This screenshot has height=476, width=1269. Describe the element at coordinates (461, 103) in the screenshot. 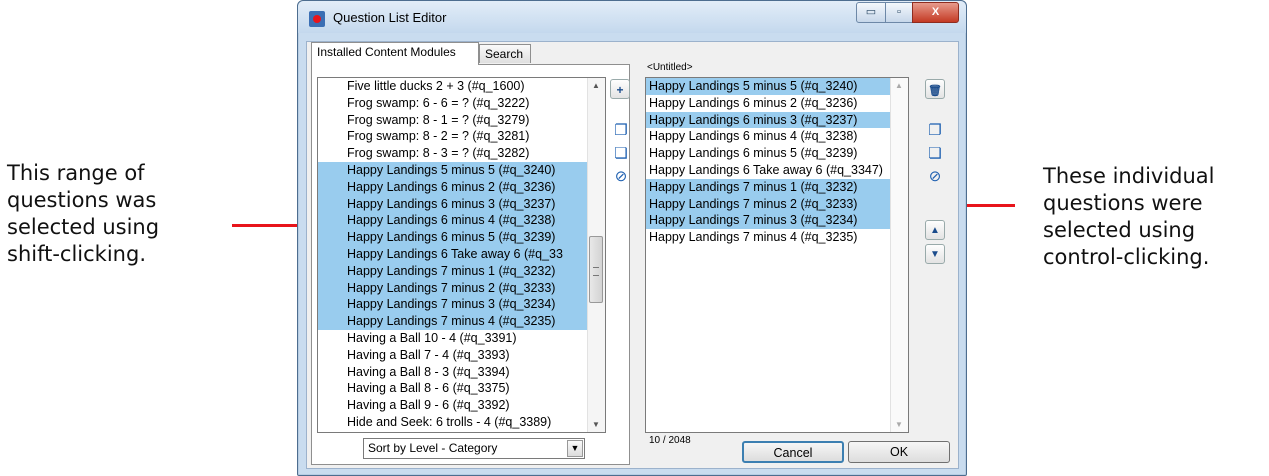

I see `list-item: Frog swamp: 6 - 6 = ? (#q_3222)` at that location.